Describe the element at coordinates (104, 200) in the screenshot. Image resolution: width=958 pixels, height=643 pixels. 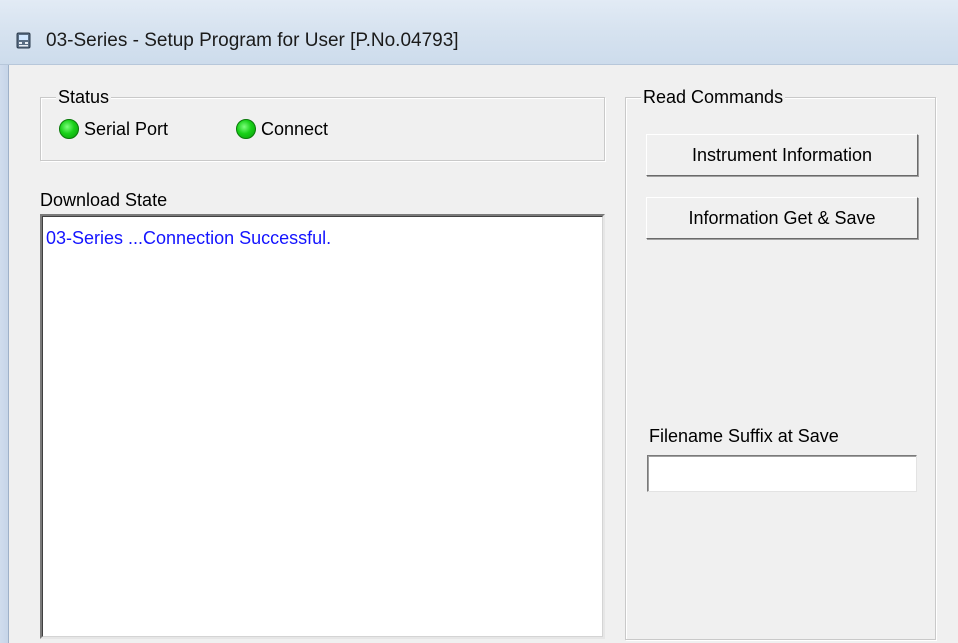
I see `download-state-label: Download State` at that location.